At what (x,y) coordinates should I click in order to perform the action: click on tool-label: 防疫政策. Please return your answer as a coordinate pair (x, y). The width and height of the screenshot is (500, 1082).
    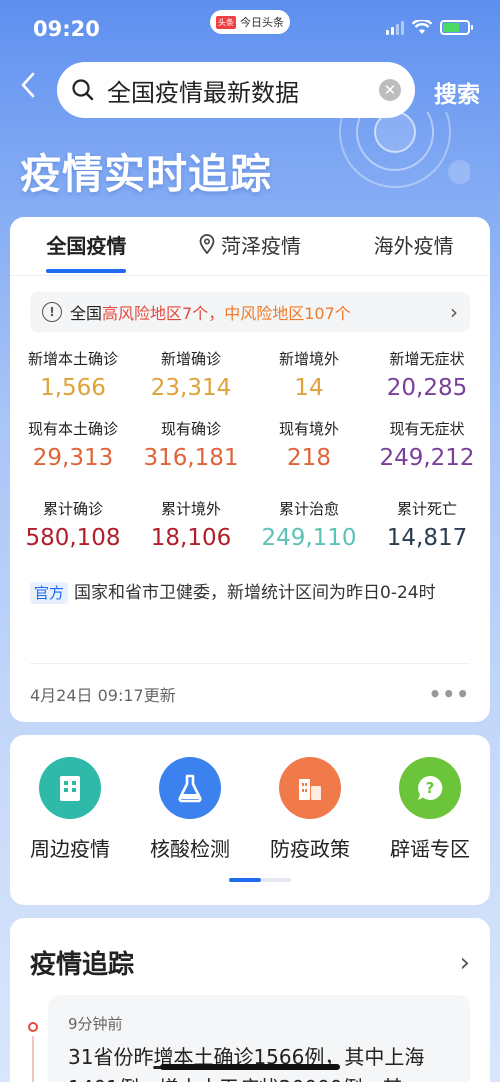
    Looking at the image, I should click on (310, 849).